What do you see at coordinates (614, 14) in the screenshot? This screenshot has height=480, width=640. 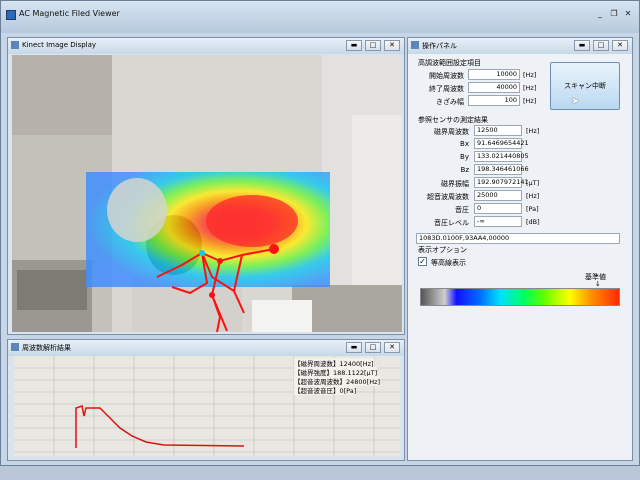 I see `restore-button: ❐` at bounding box center [614, 14].